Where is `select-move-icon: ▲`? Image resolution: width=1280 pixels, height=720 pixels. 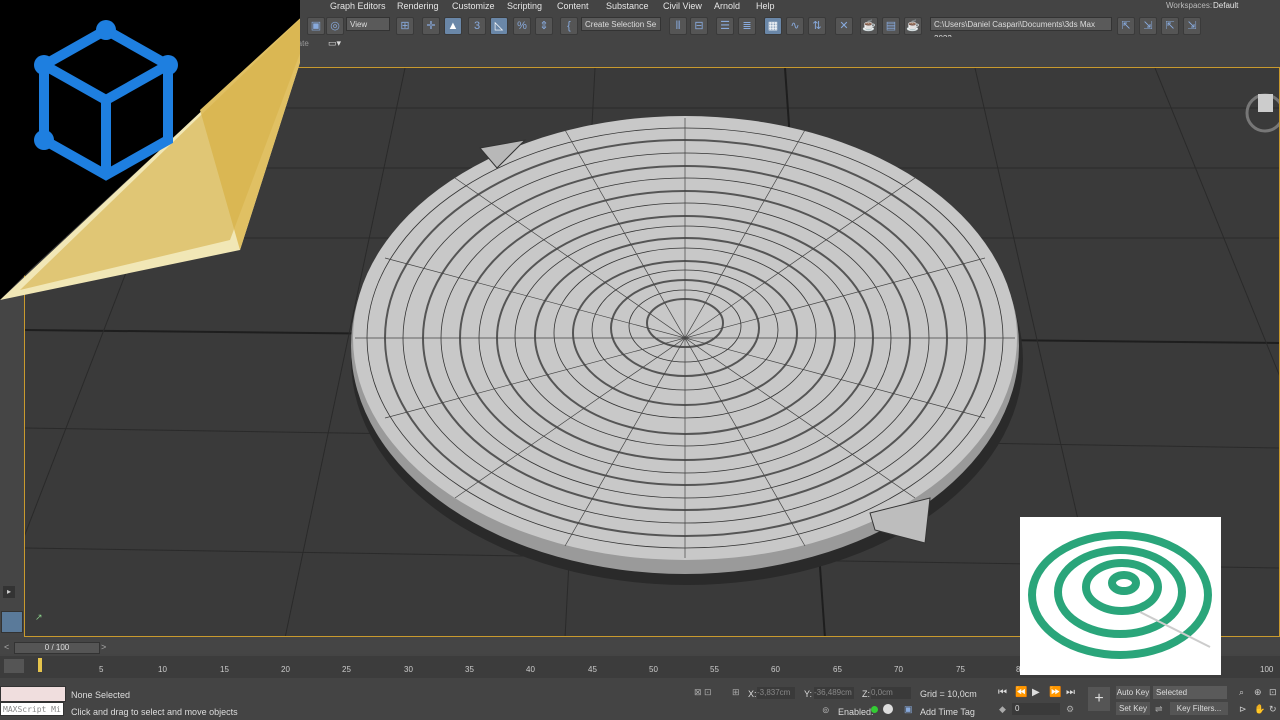 select-move-icon: ▲ is located at coordinates (453, 26).